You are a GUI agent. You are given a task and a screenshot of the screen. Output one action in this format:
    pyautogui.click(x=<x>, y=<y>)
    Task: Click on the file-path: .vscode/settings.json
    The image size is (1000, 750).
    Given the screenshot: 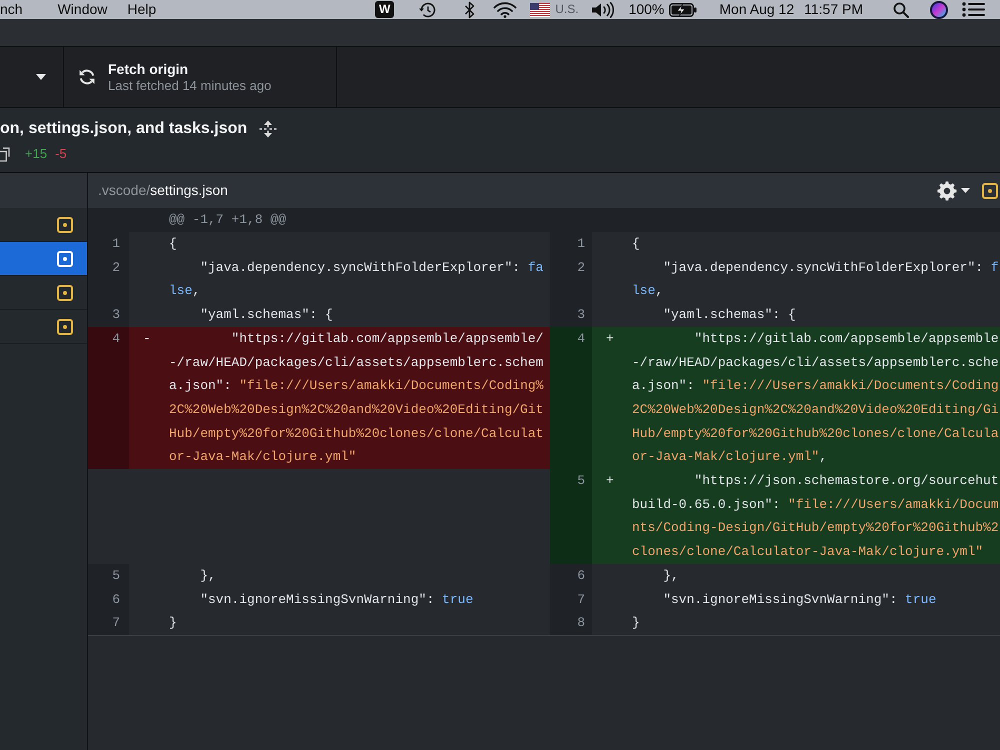 What is the action you would take?
    pyautogui.click(x=163, y=190)
    